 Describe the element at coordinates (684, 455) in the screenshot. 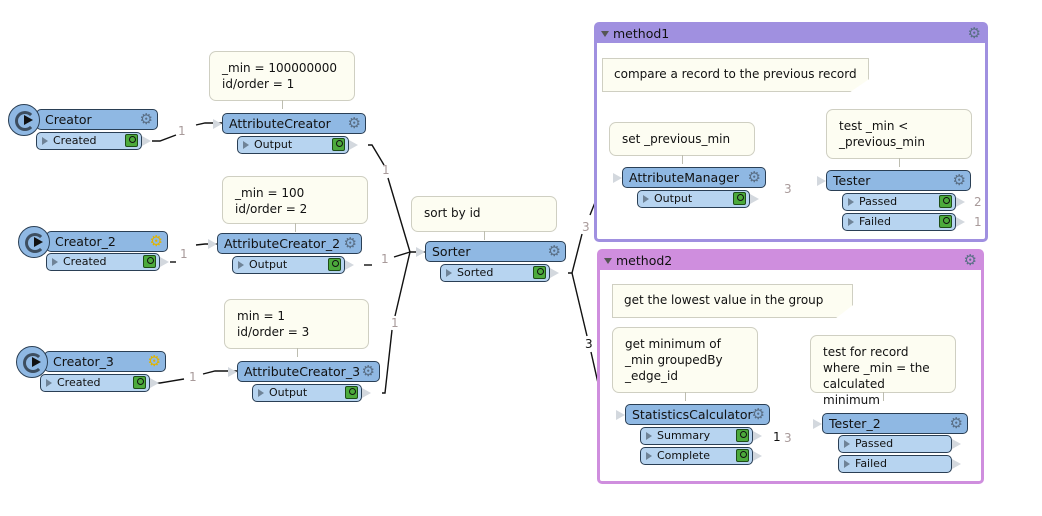

I see `port-label: Complete` at that location.